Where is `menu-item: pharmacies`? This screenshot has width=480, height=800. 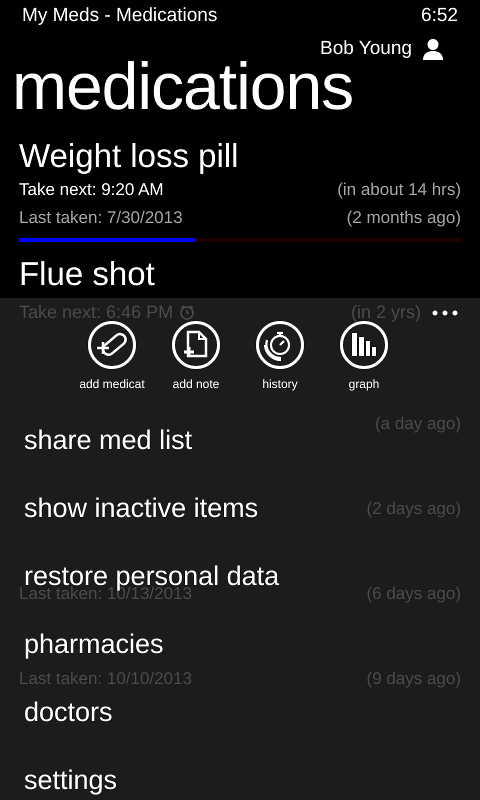 menu-item: pharmacies is located at coordinates (94, 644).